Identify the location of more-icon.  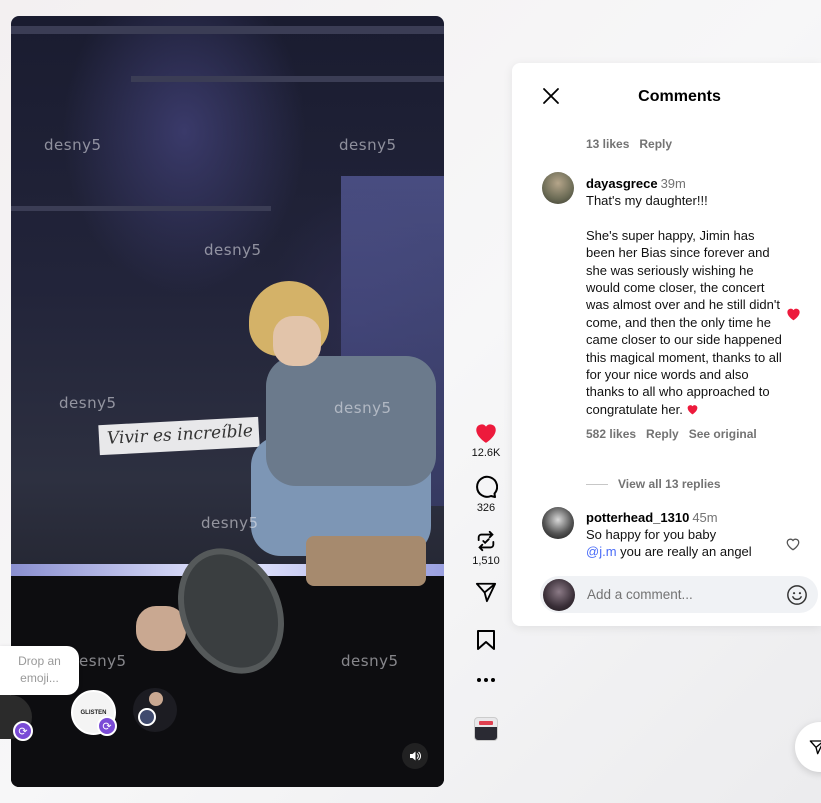
(486, 680).